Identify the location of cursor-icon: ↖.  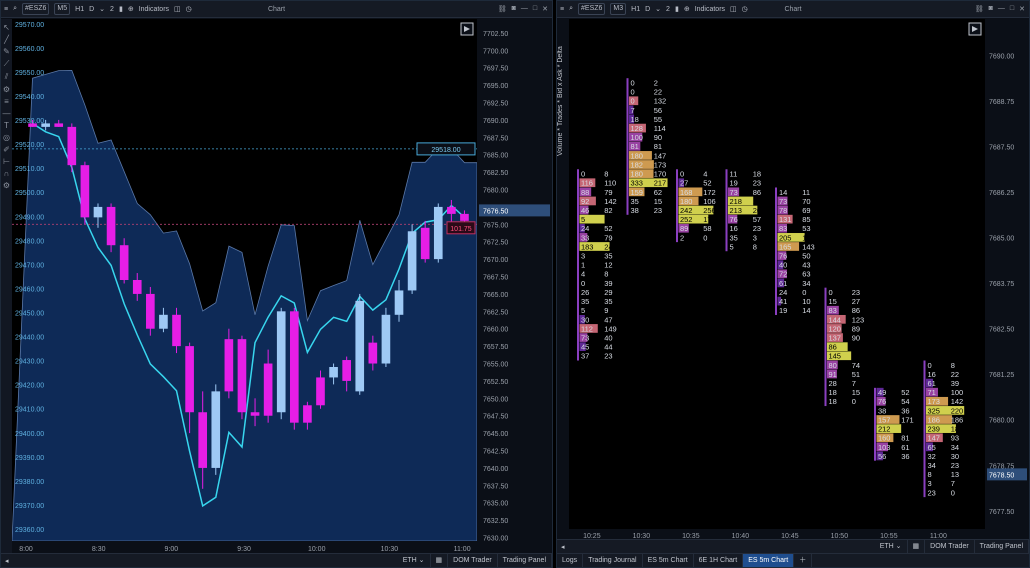
(6, 27).